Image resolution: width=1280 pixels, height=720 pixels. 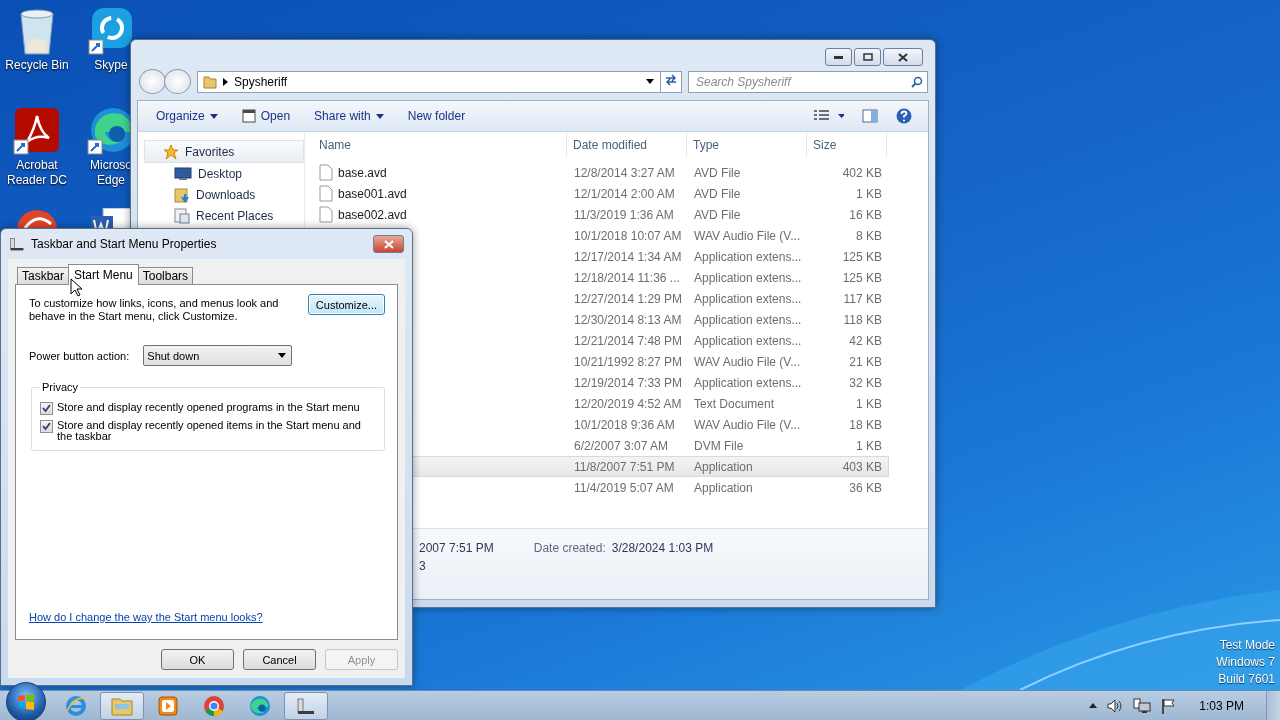 What do you see at coordinates (917, 81) in the screenshot?
I see `search-icon` at bounding box center [917, 81].